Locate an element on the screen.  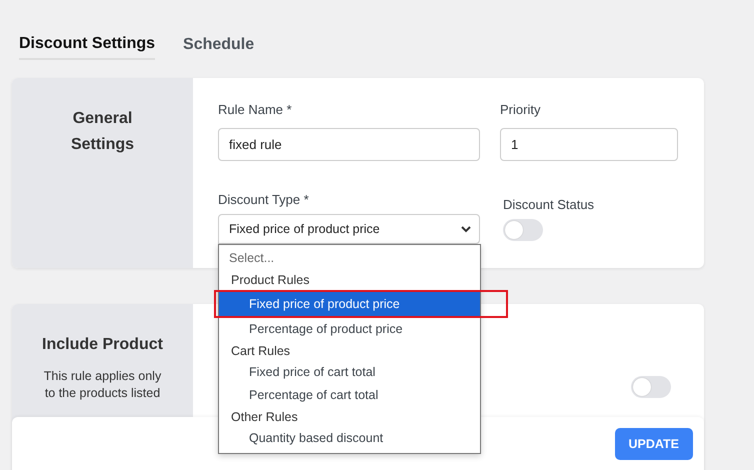
field-label: Discount Status is located at coordinates (549, 205).